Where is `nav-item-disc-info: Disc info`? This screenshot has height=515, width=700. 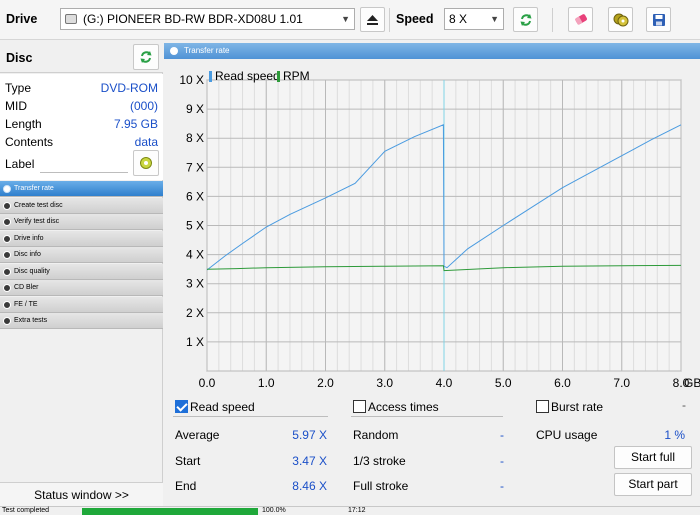
nav-item-disc-info: Disc info is located at coordinates (81, 255).